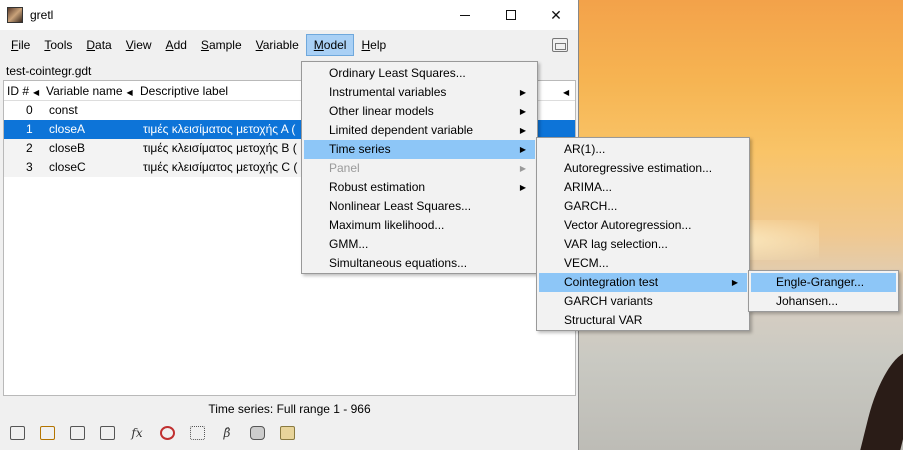 This screenshot has height=450, width=903. What do you see at coordinates (608, 301) in the screenshot?
I see `menu-item-label: GARCH variants` at bounding box center [608, 301].